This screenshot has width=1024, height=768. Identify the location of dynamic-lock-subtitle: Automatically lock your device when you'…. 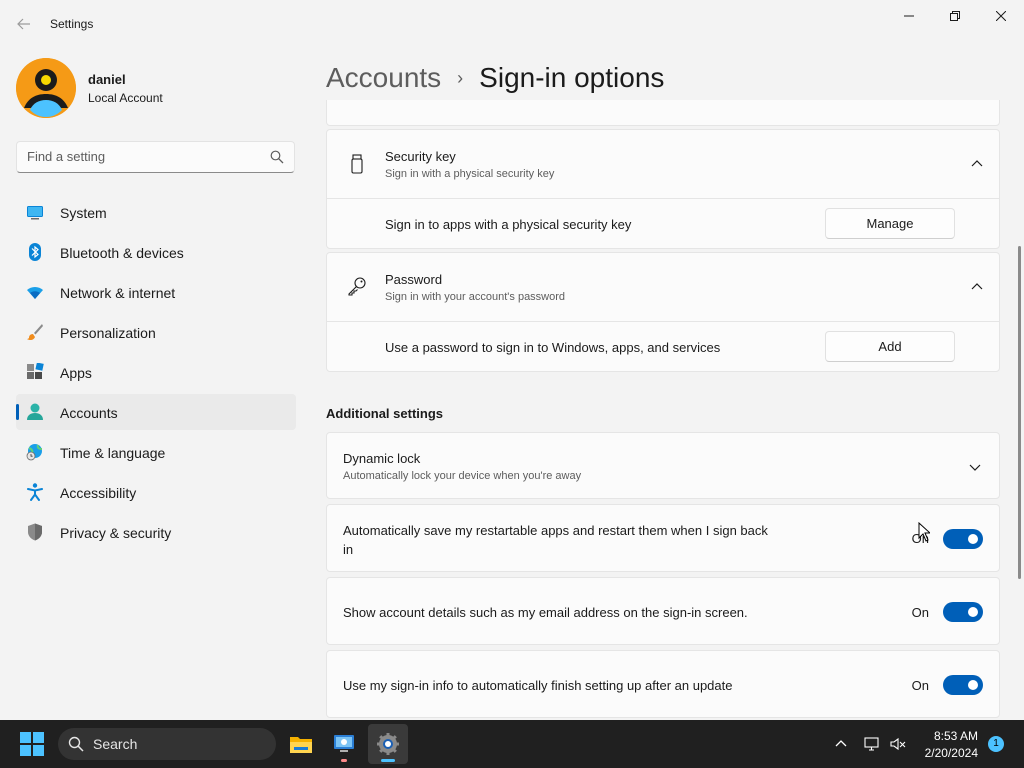
(462, 476).